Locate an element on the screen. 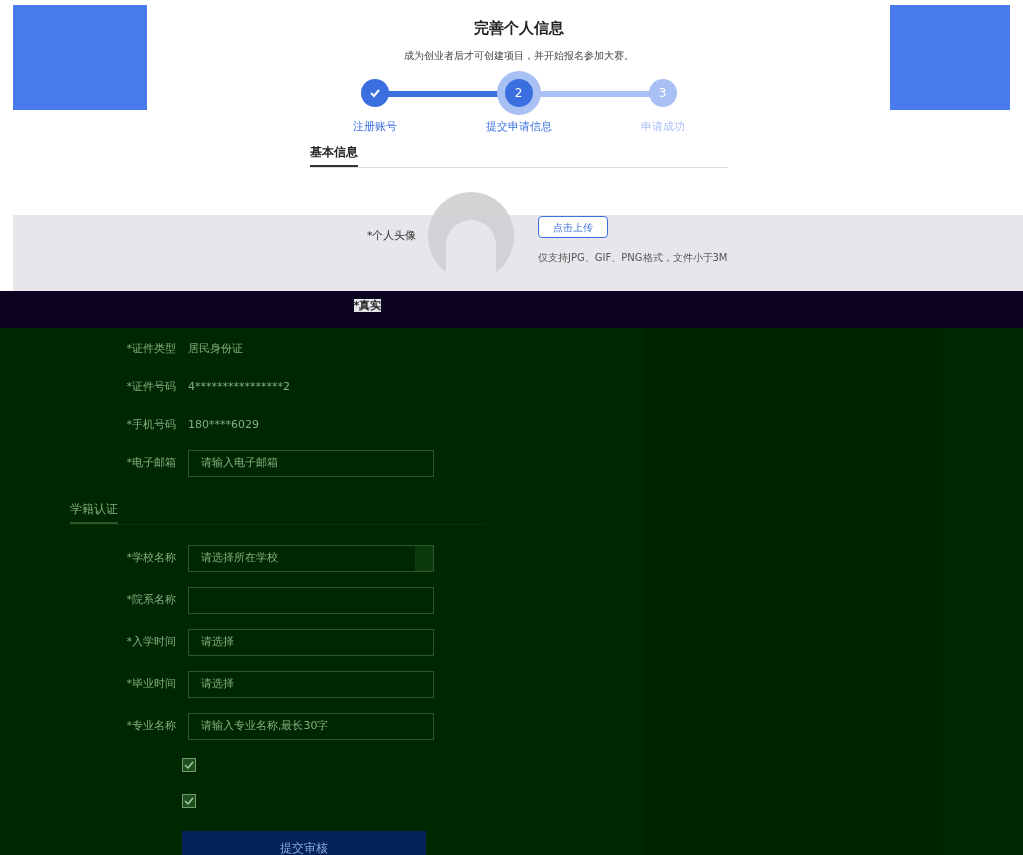  field-label: *专业名称 is located at coordinates (150, 725).